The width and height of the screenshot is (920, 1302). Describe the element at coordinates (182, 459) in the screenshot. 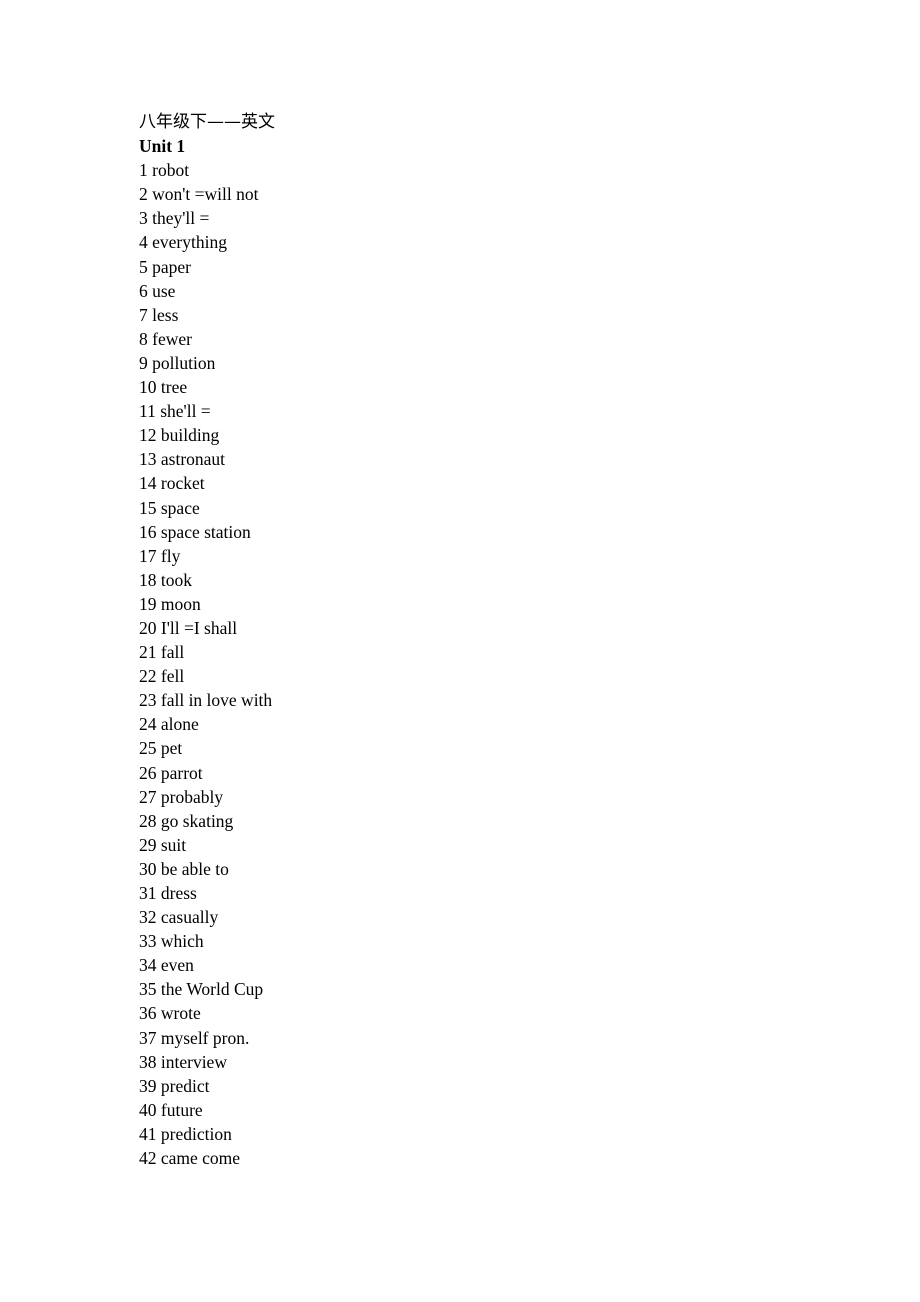

I see `vocabulary-item: 13 astronaut` at that location.